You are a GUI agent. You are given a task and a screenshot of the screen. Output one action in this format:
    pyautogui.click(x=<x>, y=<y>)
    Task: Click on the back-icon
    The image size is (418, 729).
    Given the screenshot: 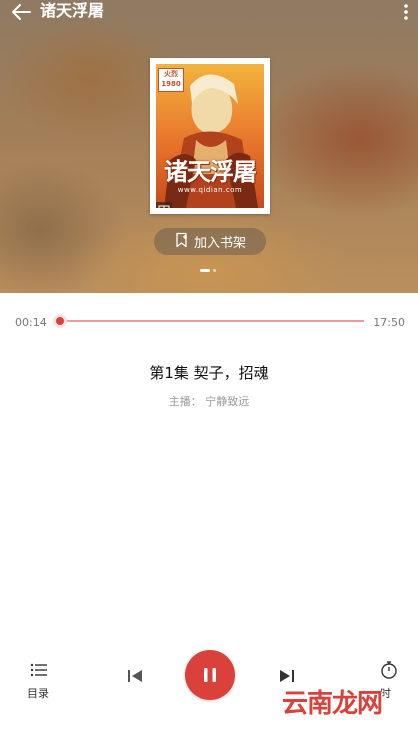 What is the action you would take?
    pyautogui.click(x=21, y=12)
    